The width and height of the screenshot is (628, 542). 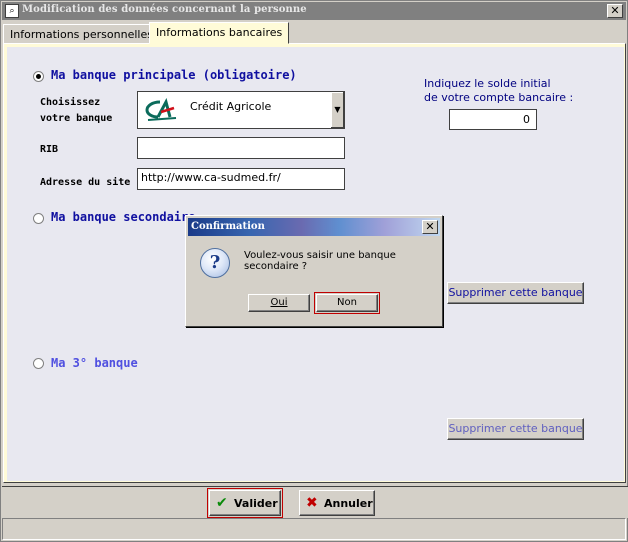 What do you see at coordinates (161, 109) in the screenshot?
I see `credit-agricole-logo` at bounding box center [161, 109].